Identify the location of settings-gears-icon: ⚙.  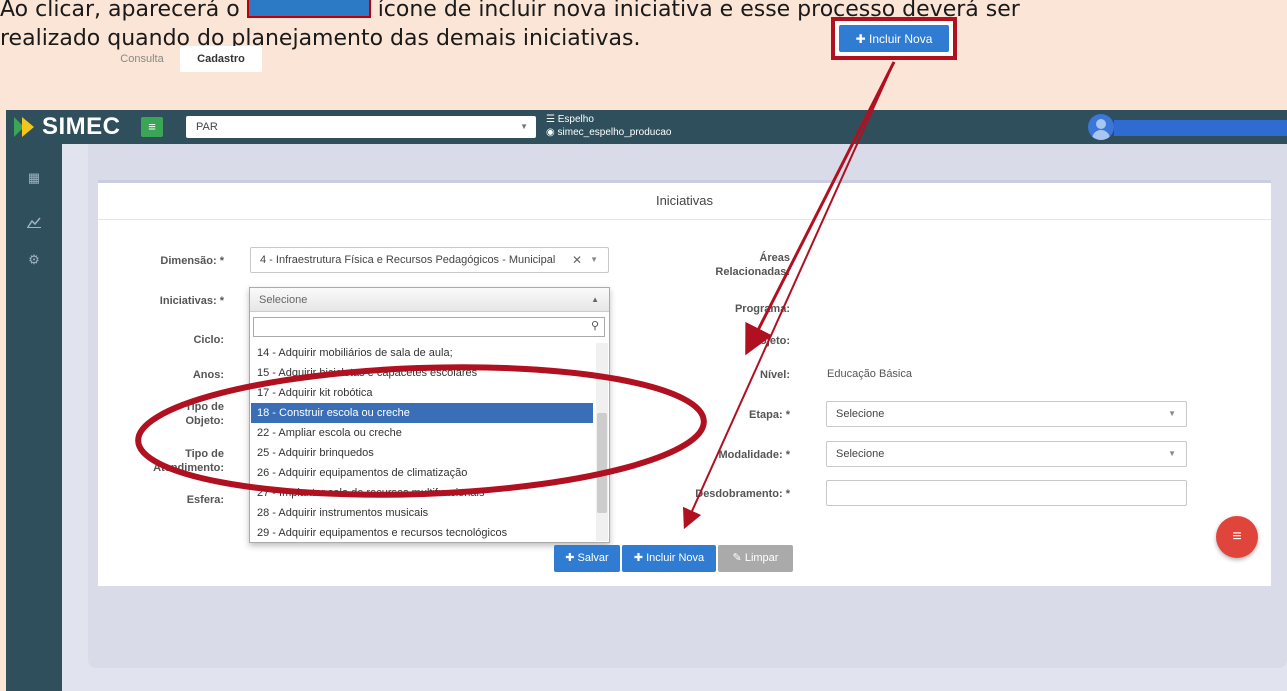
(34, 260).